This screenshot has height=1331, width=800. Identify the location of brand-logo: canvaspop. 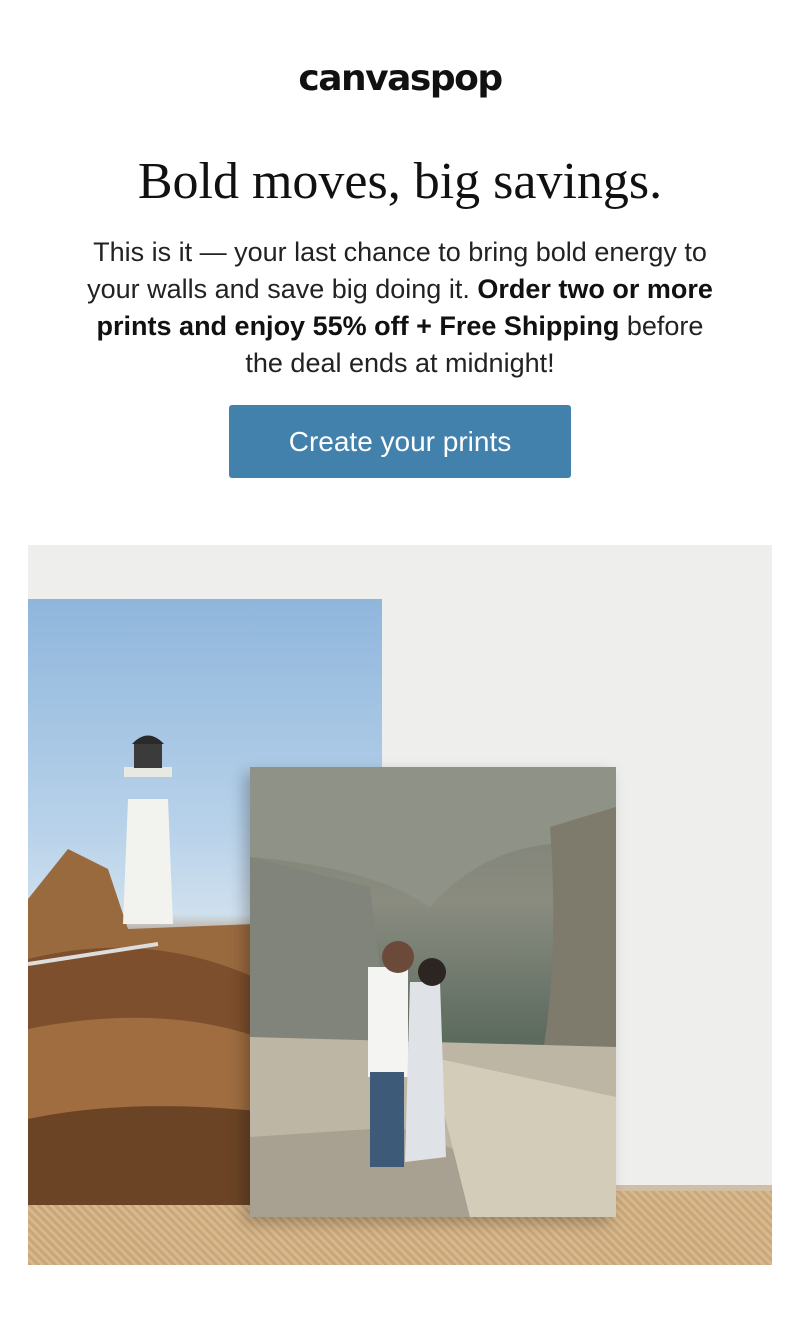
(400, 78).